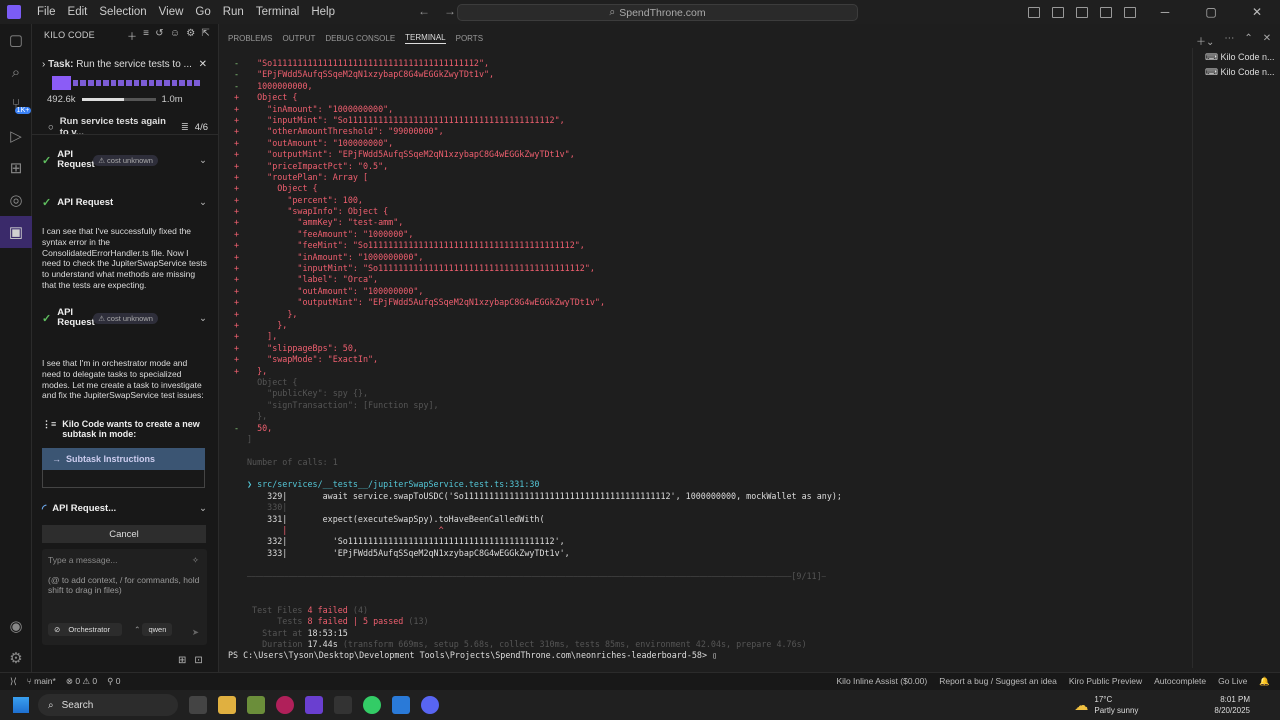 Image resolution: width=1280 pixels, height=720 pixels. What do you see at coordinates (85, 202) in the screenshot?
I see `api-request-label: API Request` at bounding box center [85, 202].